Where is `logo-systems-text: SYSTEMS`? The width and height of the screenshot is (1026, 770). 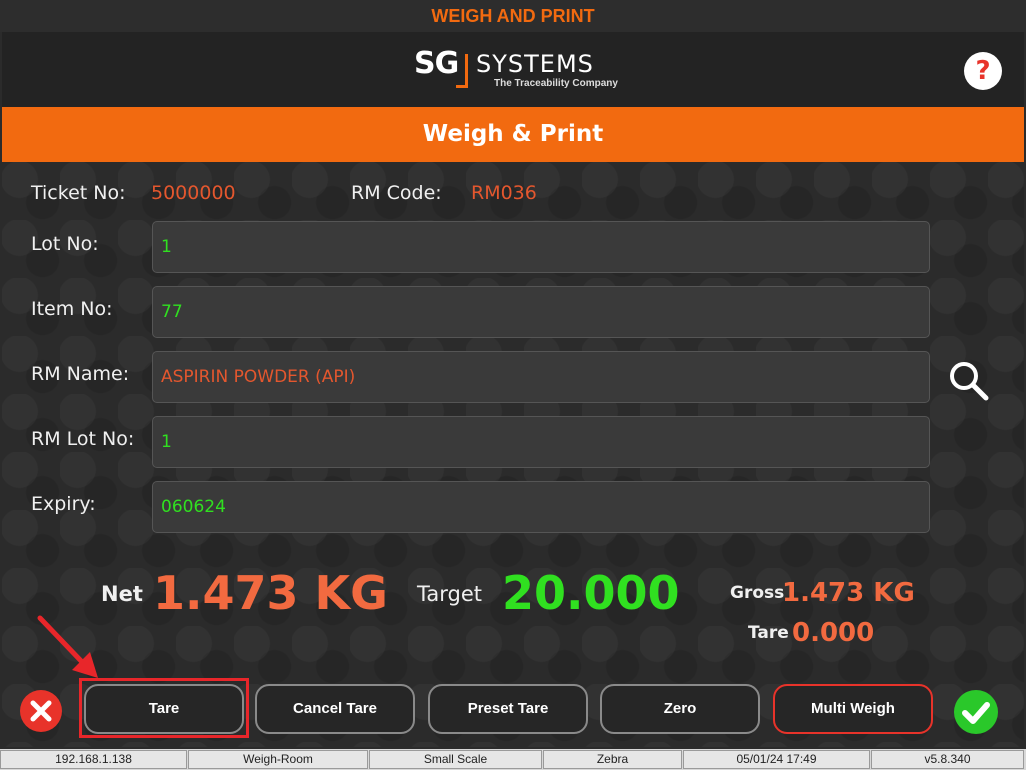
logo-systems-text: SYSTEMS is located at coordinates (535, 64).